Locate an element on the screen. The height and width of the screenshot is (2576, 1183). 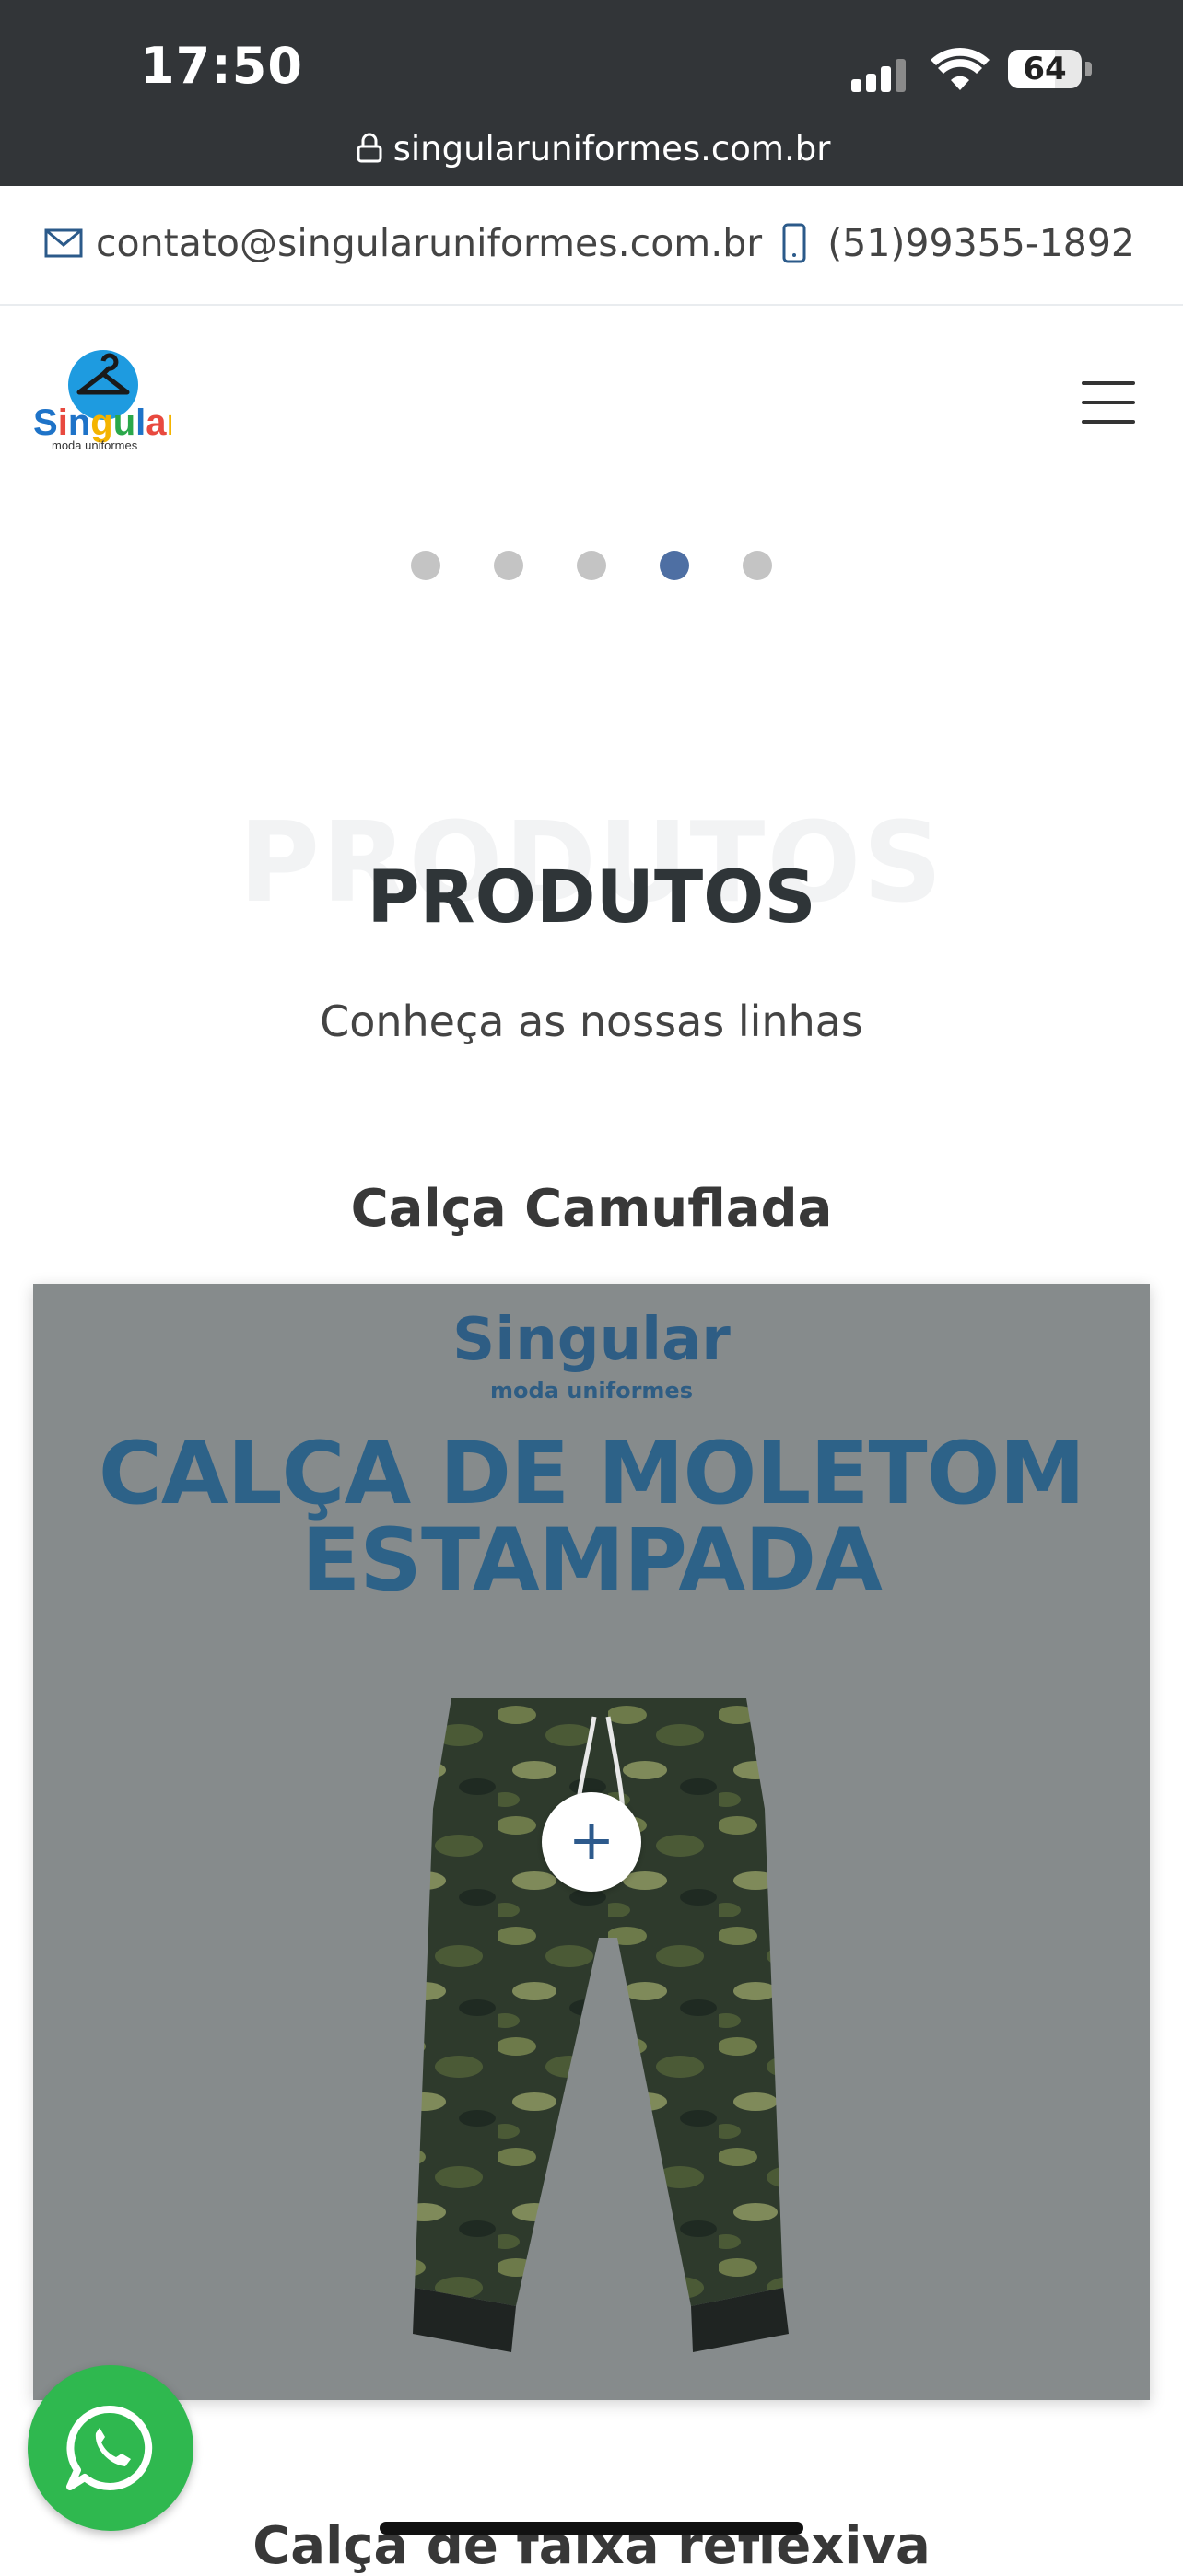
svg-text: Singular is located at coordinates (102, 422).